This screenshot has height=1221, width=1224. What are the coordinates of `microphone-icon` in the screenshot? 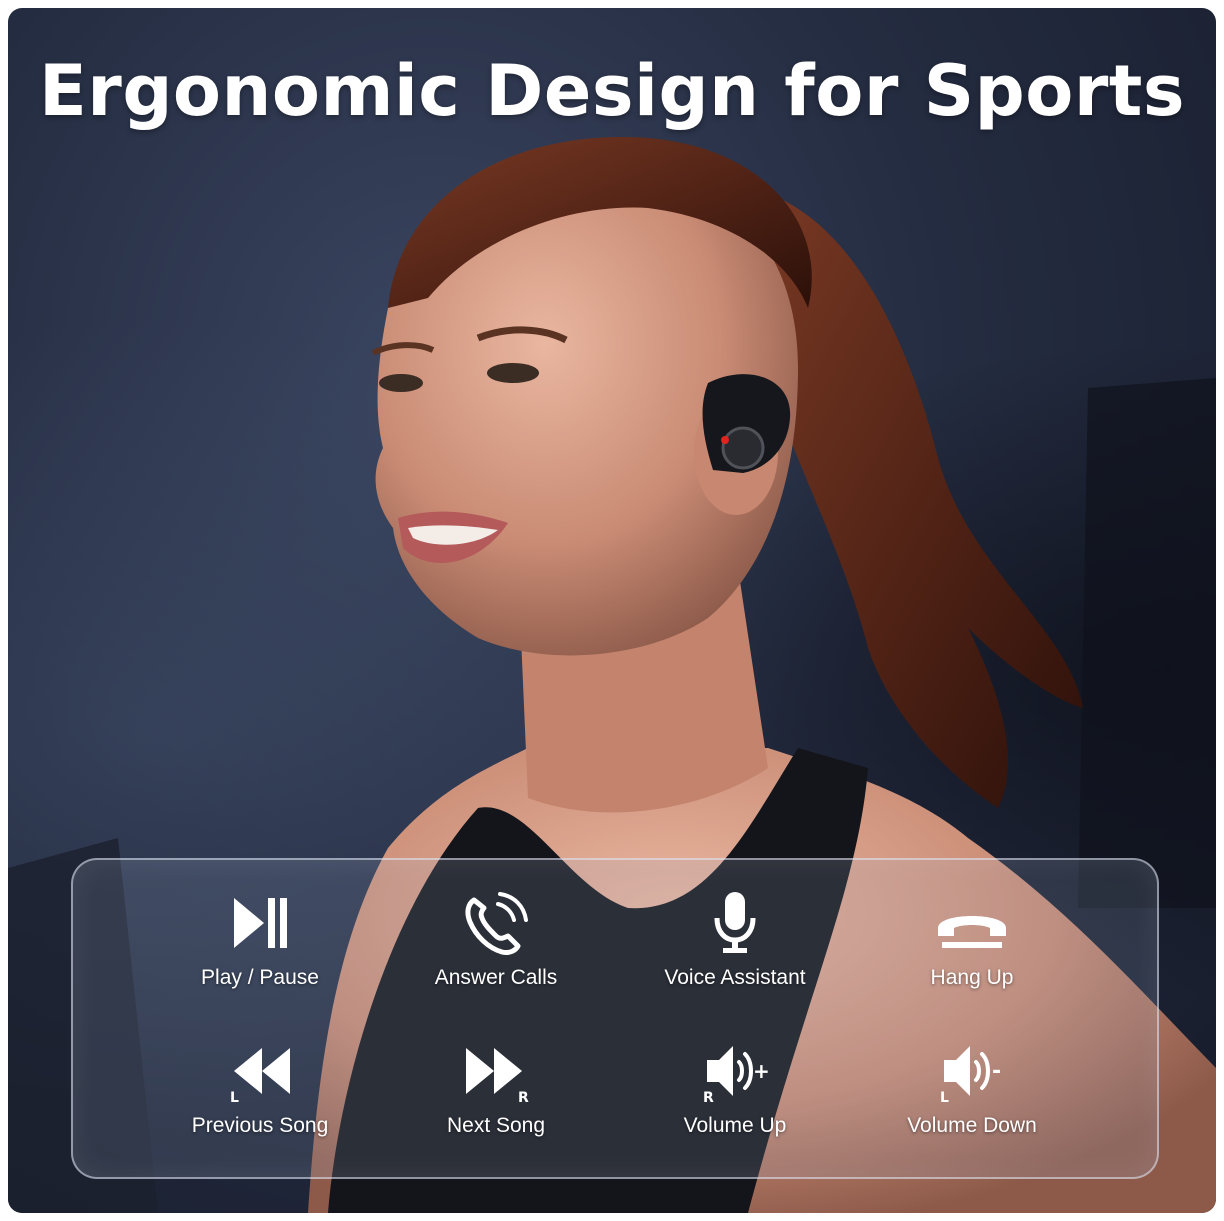 It's located at (735, 922).